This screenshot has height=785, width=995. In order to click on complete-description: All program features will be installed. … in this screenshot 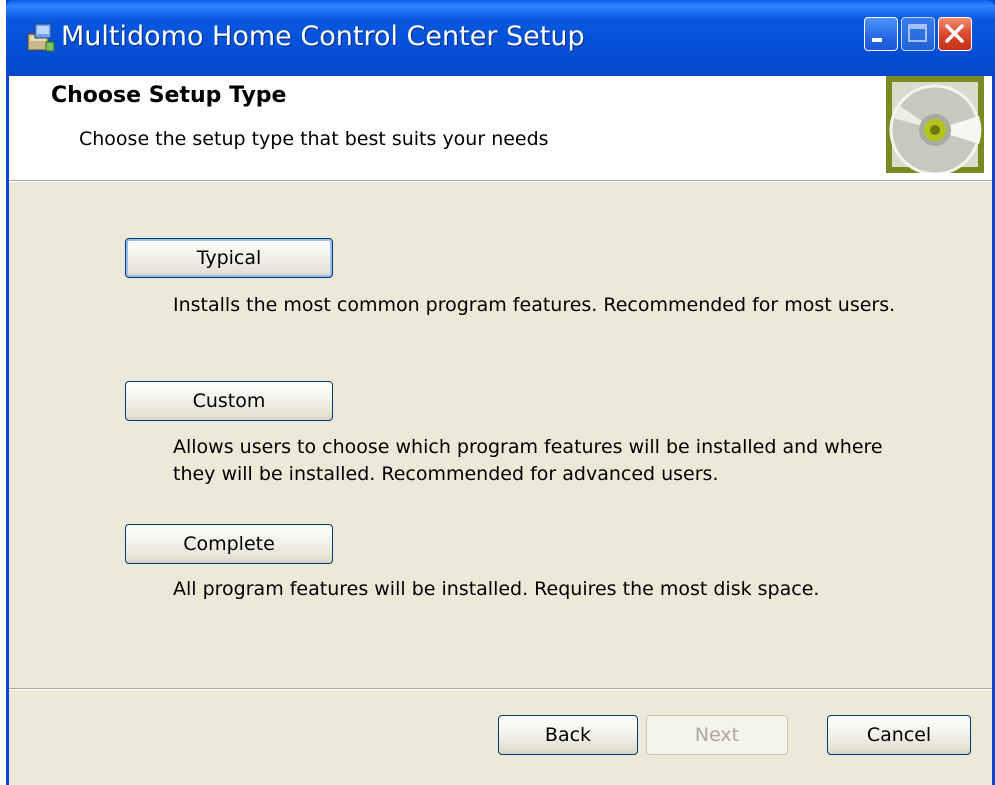, I will do `click(496, 589)`.